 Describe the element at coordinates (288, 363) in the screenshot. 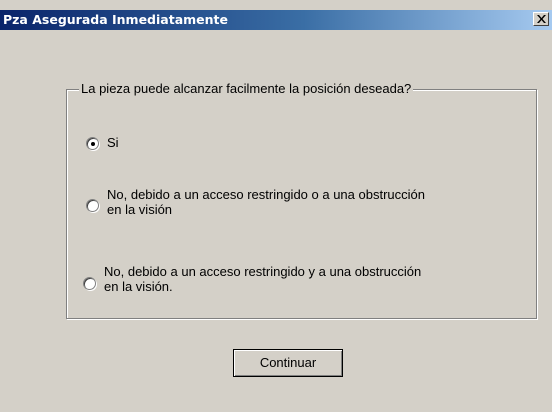

I see `continue-button: Continuar` at that location.